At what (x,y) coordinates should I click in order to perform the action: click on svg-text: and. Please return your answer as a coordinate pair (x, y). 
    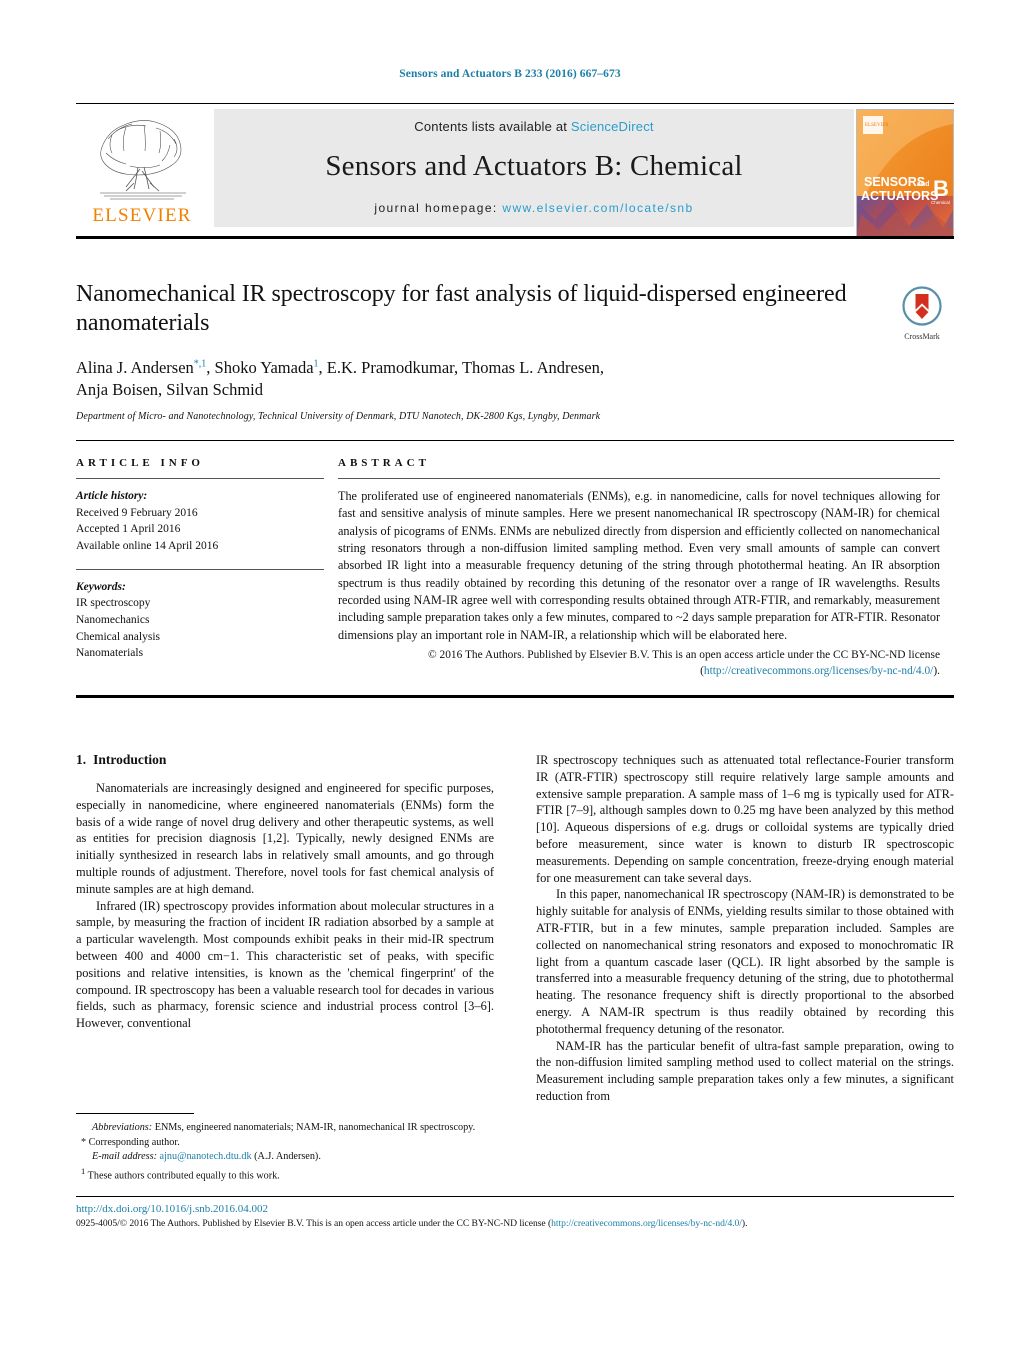
    Looking at the image, I should click on (923, 184).